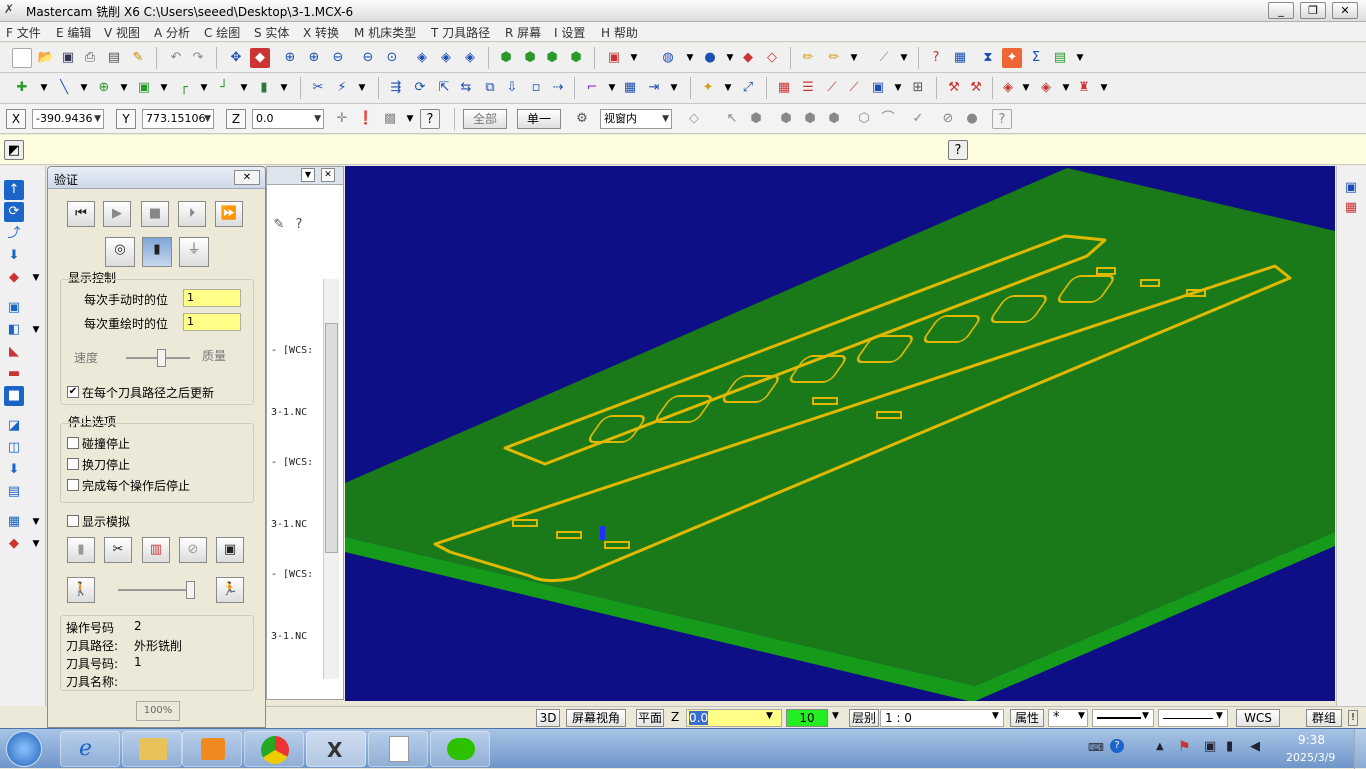  I want to click on menu-analyze: A 分析, so click(172, 32).